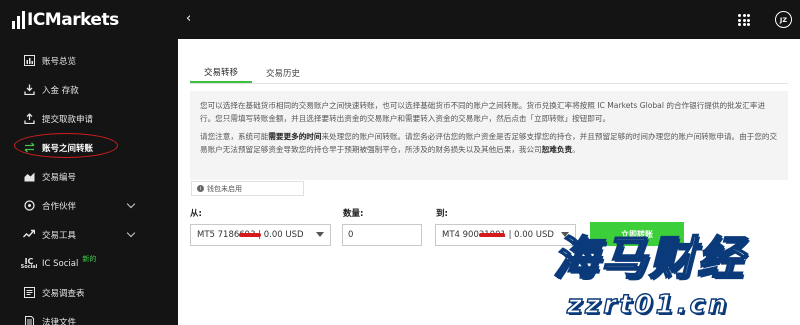 The image size is (800, 325). I want to click on ic-social-icon-sub: Social, so click(29, 266).